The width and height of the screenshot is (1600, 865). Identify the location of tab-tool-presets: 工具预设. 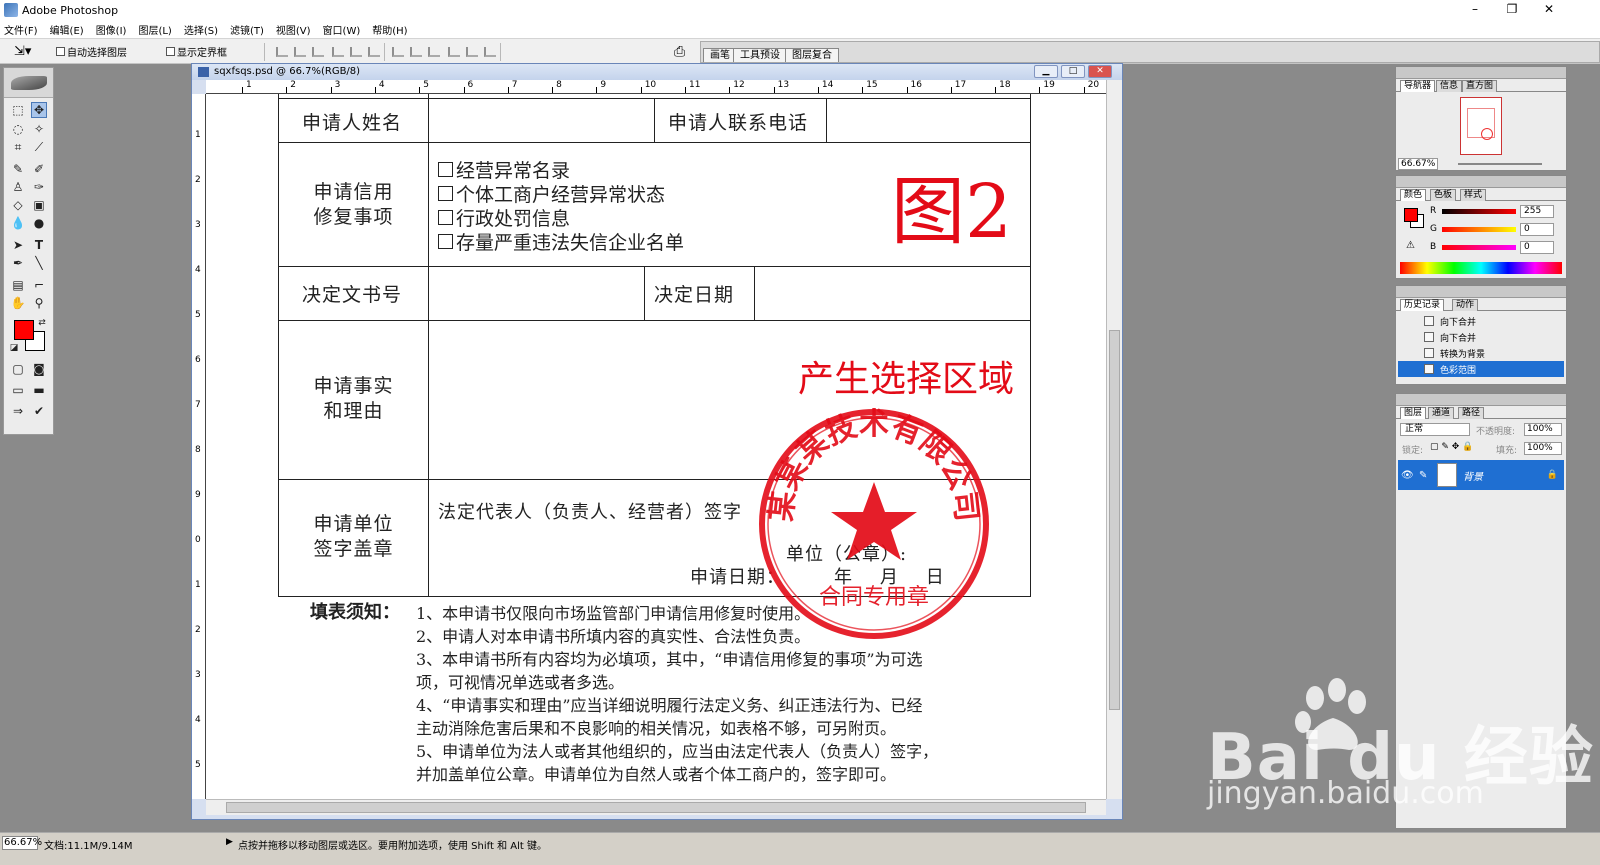
(760, 55).